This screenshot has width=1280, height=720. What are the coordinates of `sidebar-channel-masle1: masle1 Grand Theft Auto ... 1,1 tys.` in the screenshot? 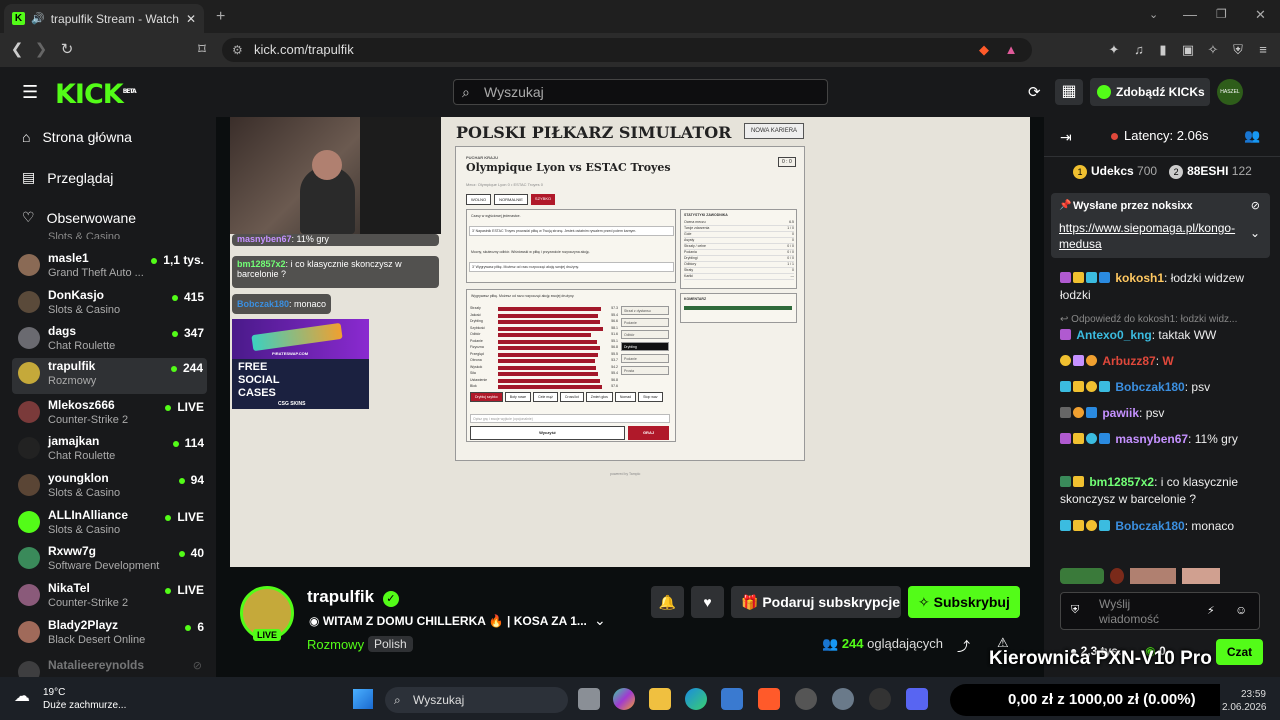 It's located at (113, 268).